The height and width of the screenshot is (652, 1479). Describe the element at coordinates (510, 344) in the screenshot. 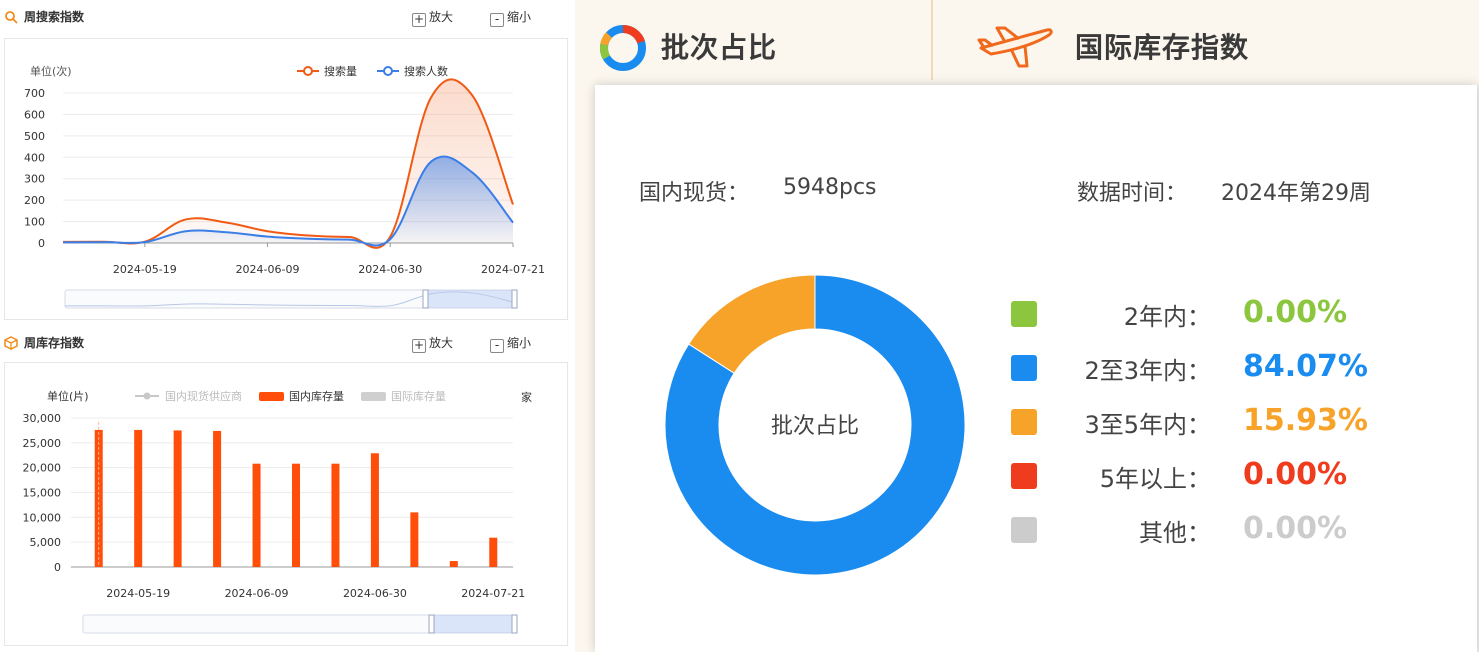

I see `stock-zoom-out-button: - 缩小` at that location.